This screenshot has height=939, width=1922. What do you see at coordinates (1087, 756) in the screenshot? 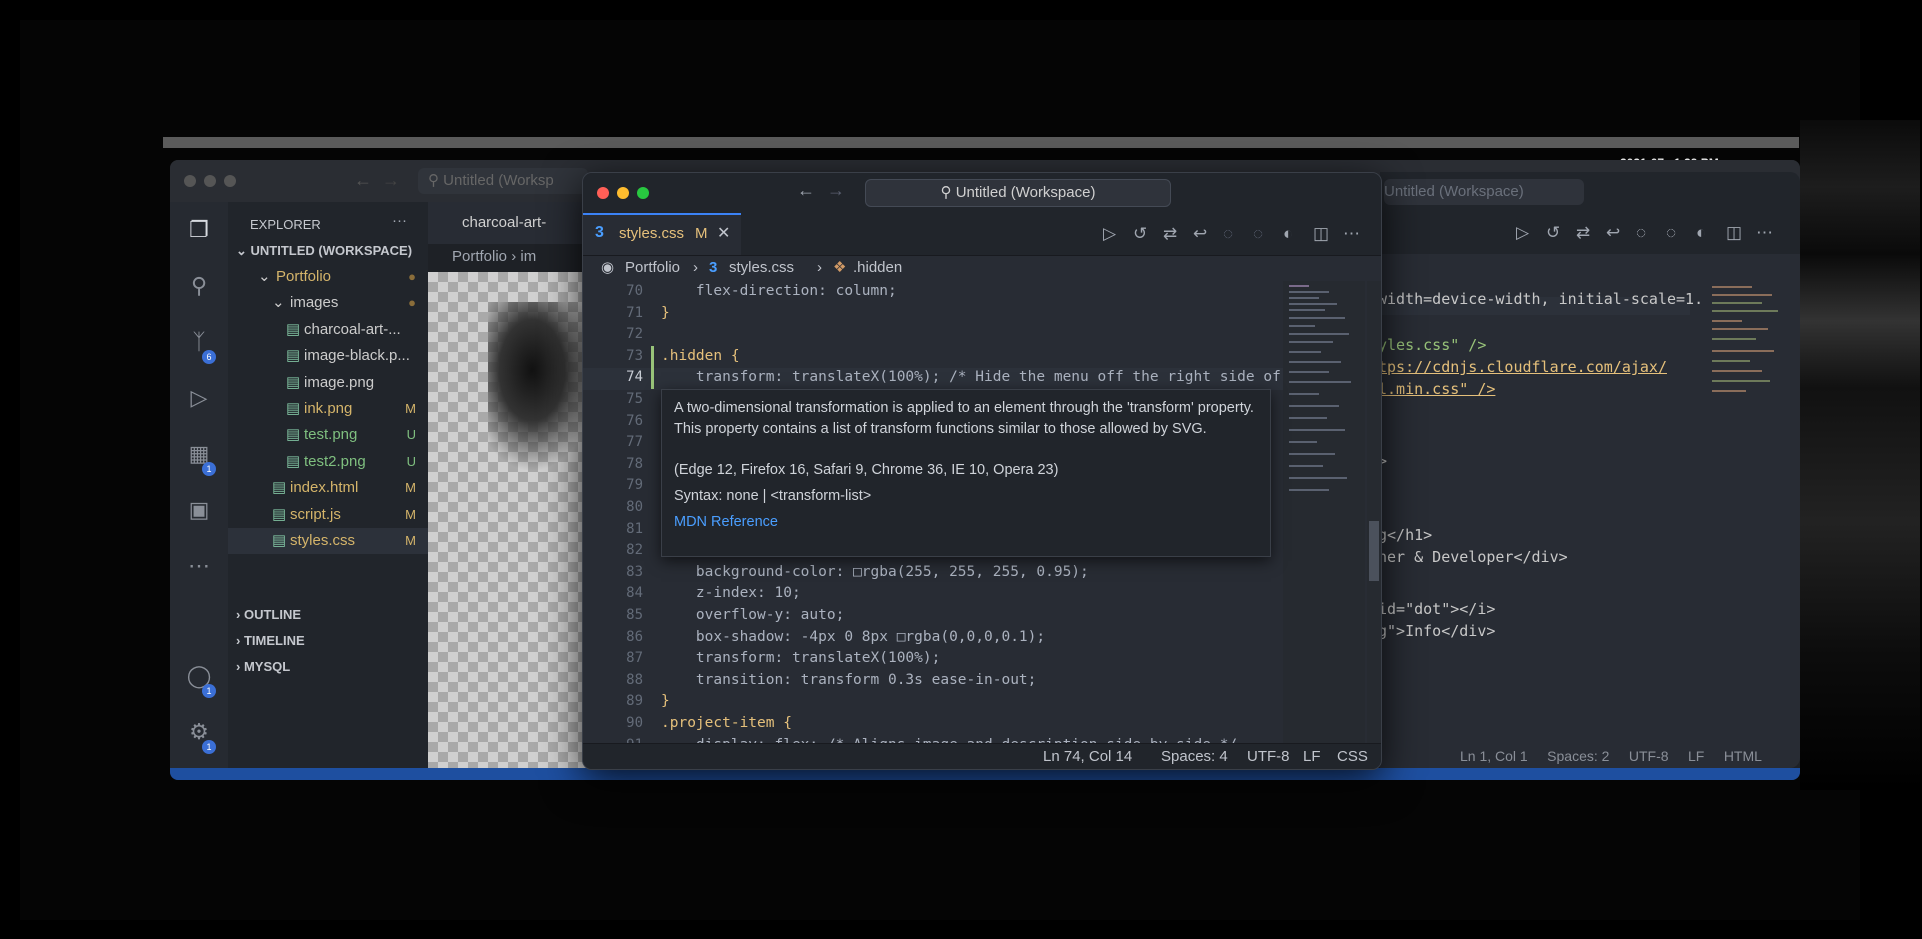
I see `cursor-position: Ln 74, Col 14` at bounding box center [1087, 756].